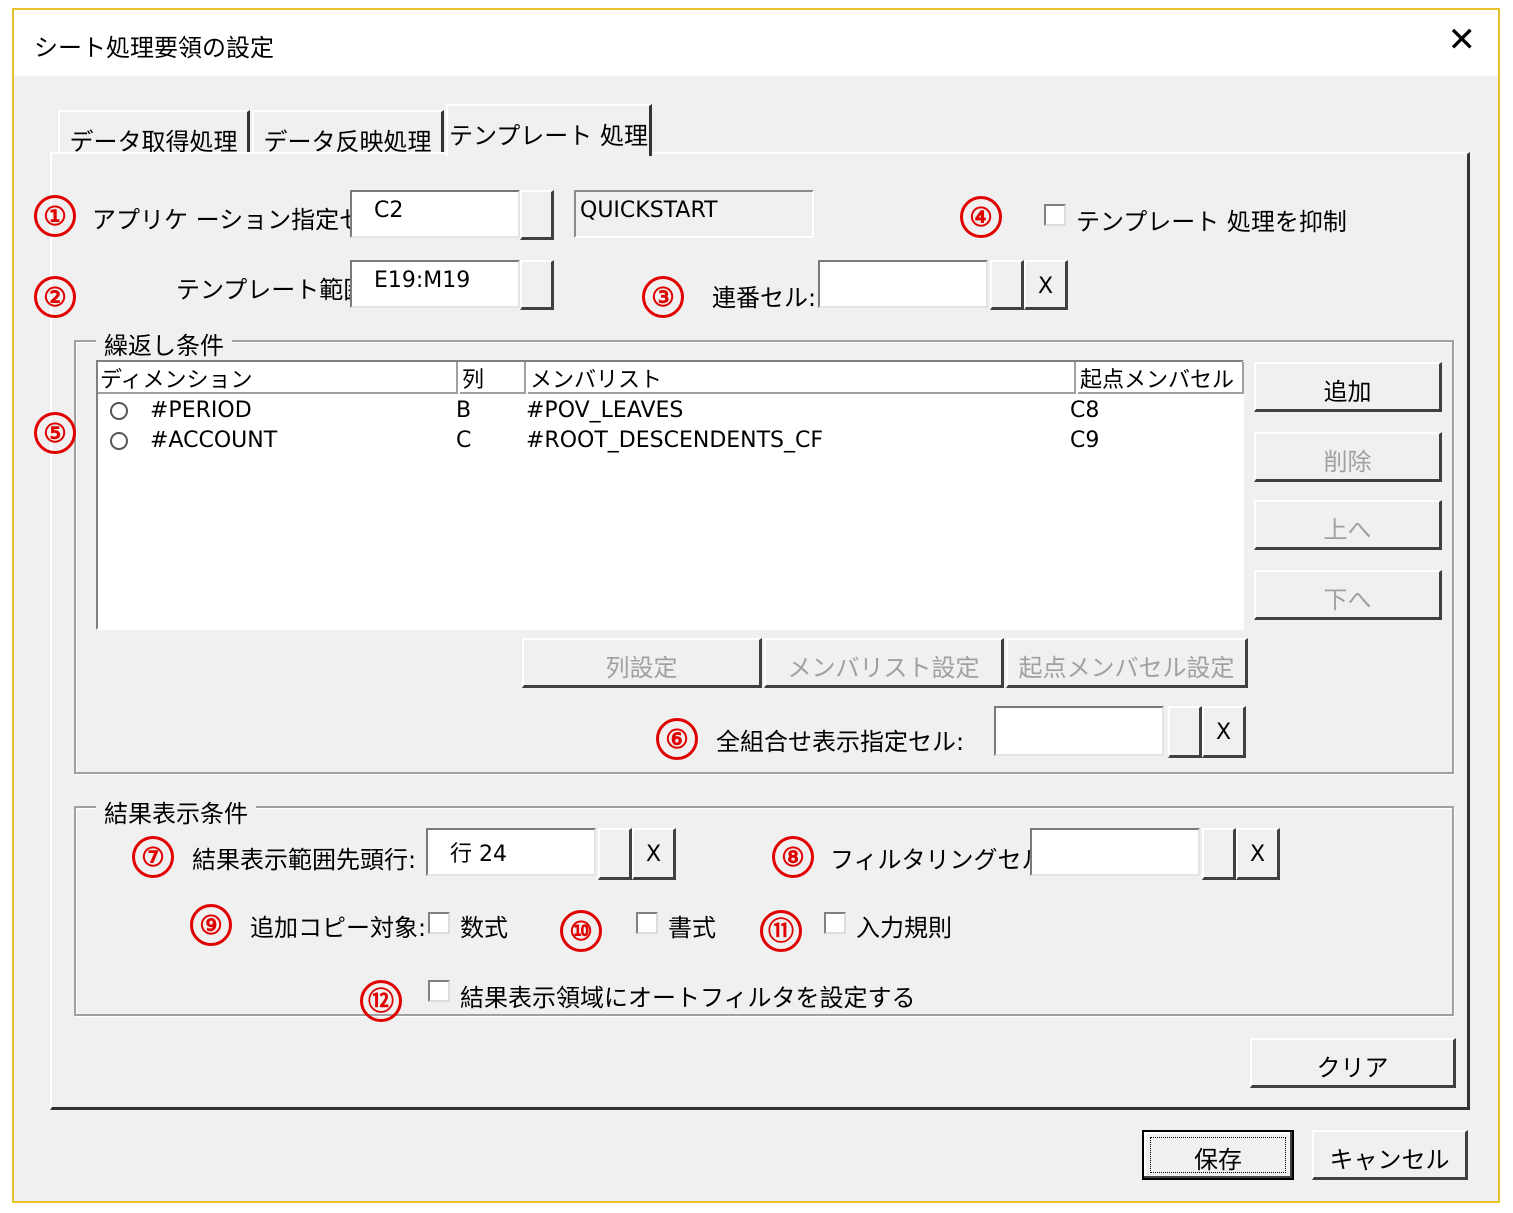 The image size is (1513, 1213). I want to click on start-cell-setting-button: 起点メンバセル設定, so click(1127, 663).